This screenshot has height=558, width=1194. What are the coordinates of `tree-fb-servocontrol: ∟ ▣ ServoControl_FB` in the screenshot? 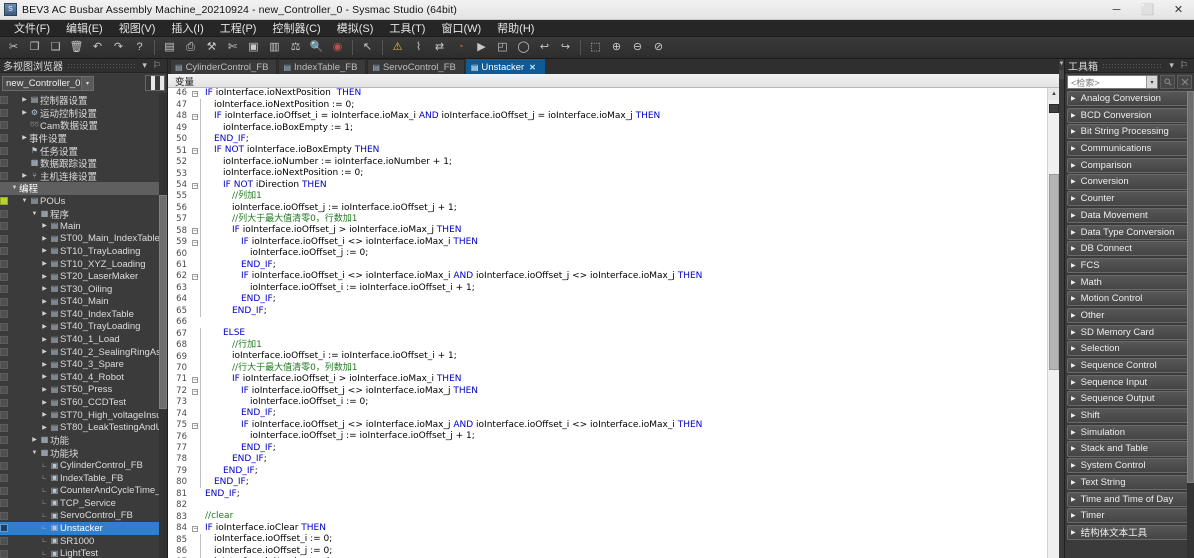 It's located at (83, 516).